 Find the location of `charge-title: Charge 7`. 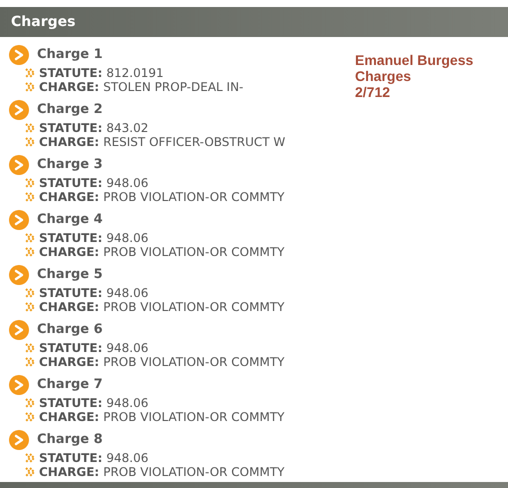

charge-title: Charge 7 is located at coordinates (70, 385).